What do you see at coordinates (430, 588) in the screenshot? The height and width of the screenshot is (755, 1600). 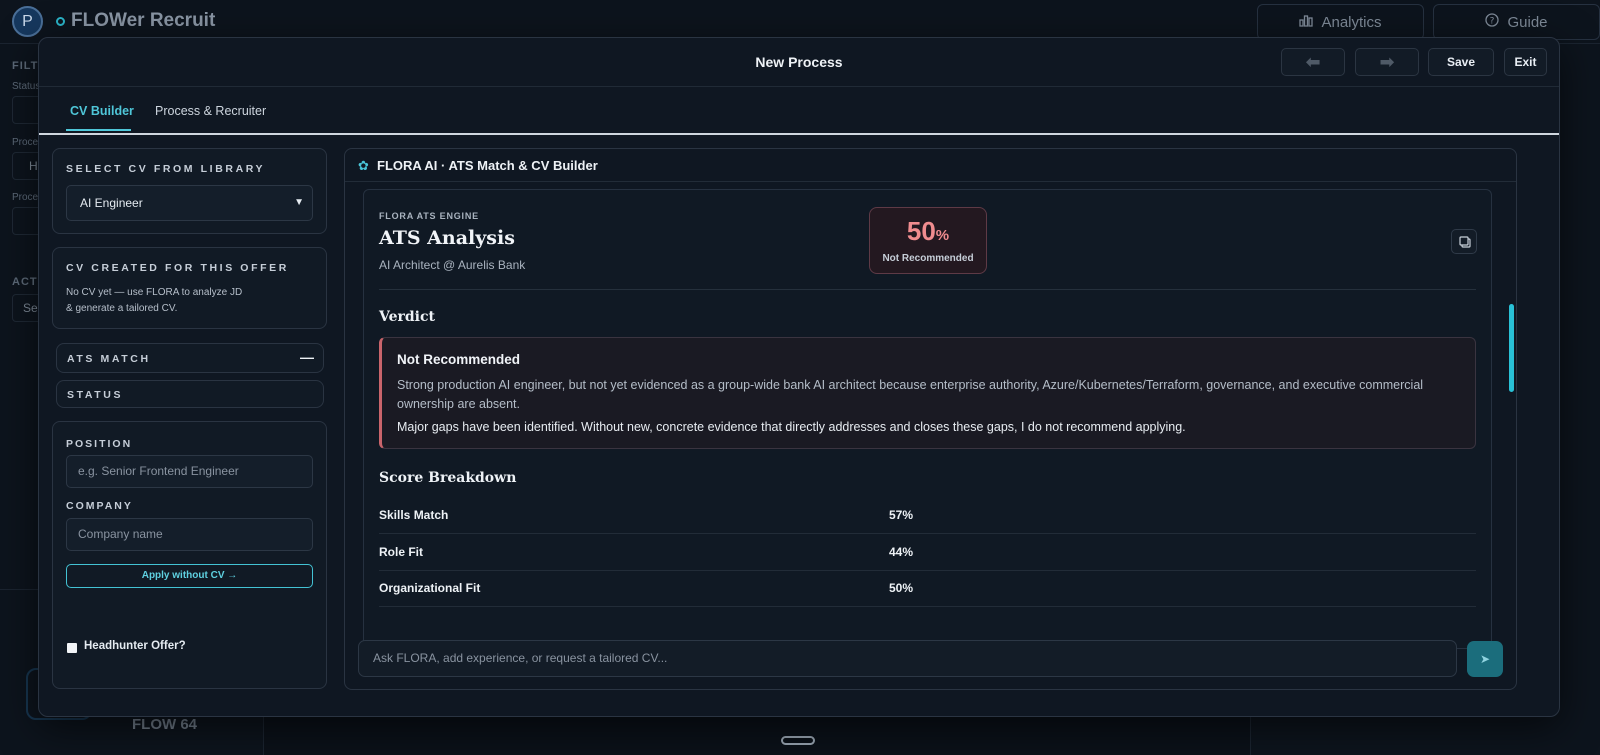 I see `breakdown-label: Organizational Fit` at bounding box center [430, 588].